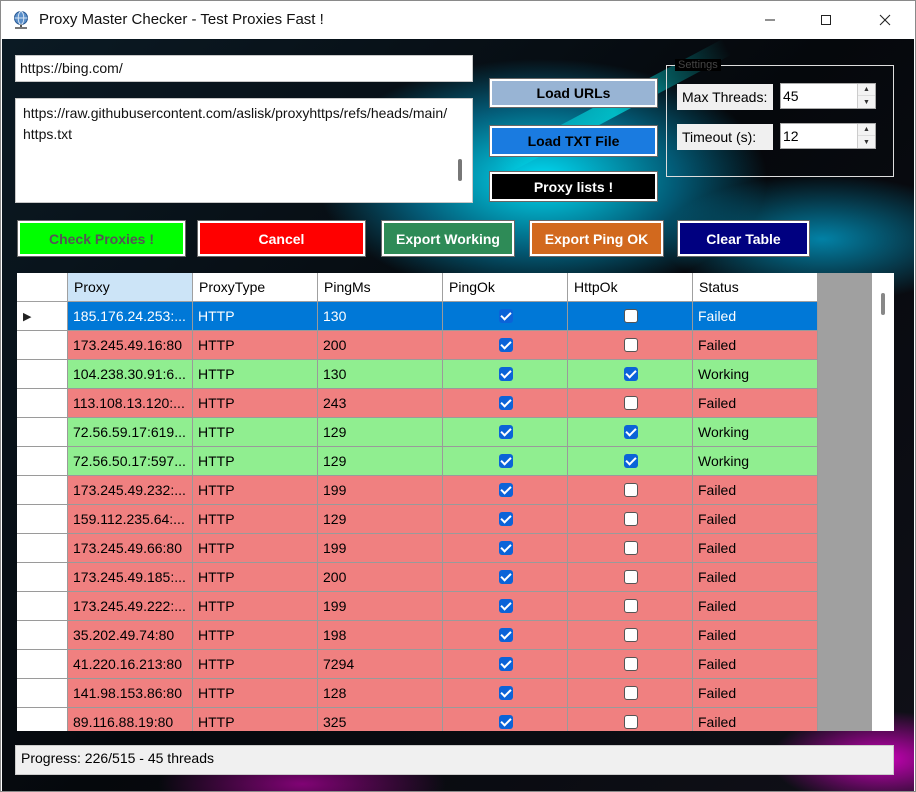 The height and width of the screenshot is (792, 916). I want to click on cell-proxy: 173.245.49.66:80, so click(130, 548).